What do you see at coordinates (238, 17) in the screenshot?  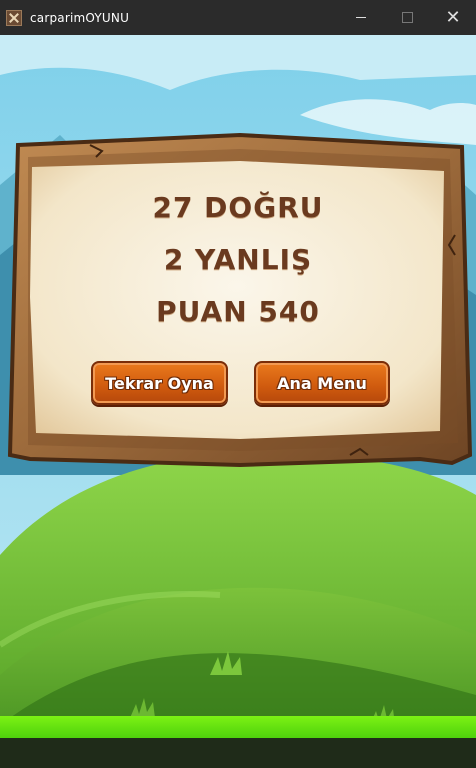 I see `window-titlebar: carparimOYUNU ✕` at bounding box center [238, 17].